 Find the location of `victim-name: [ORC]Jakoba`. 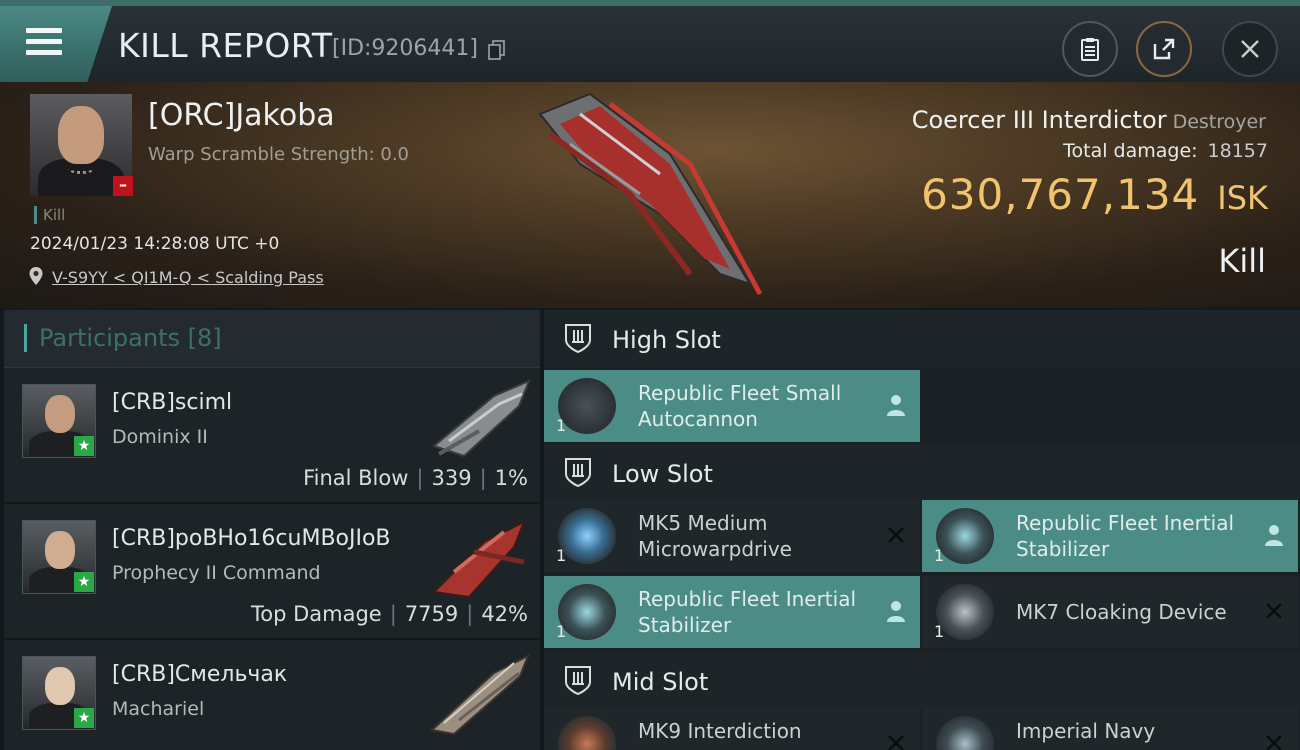

victim-name: [ORC]Jakoba is located at coordinates (241, 115).